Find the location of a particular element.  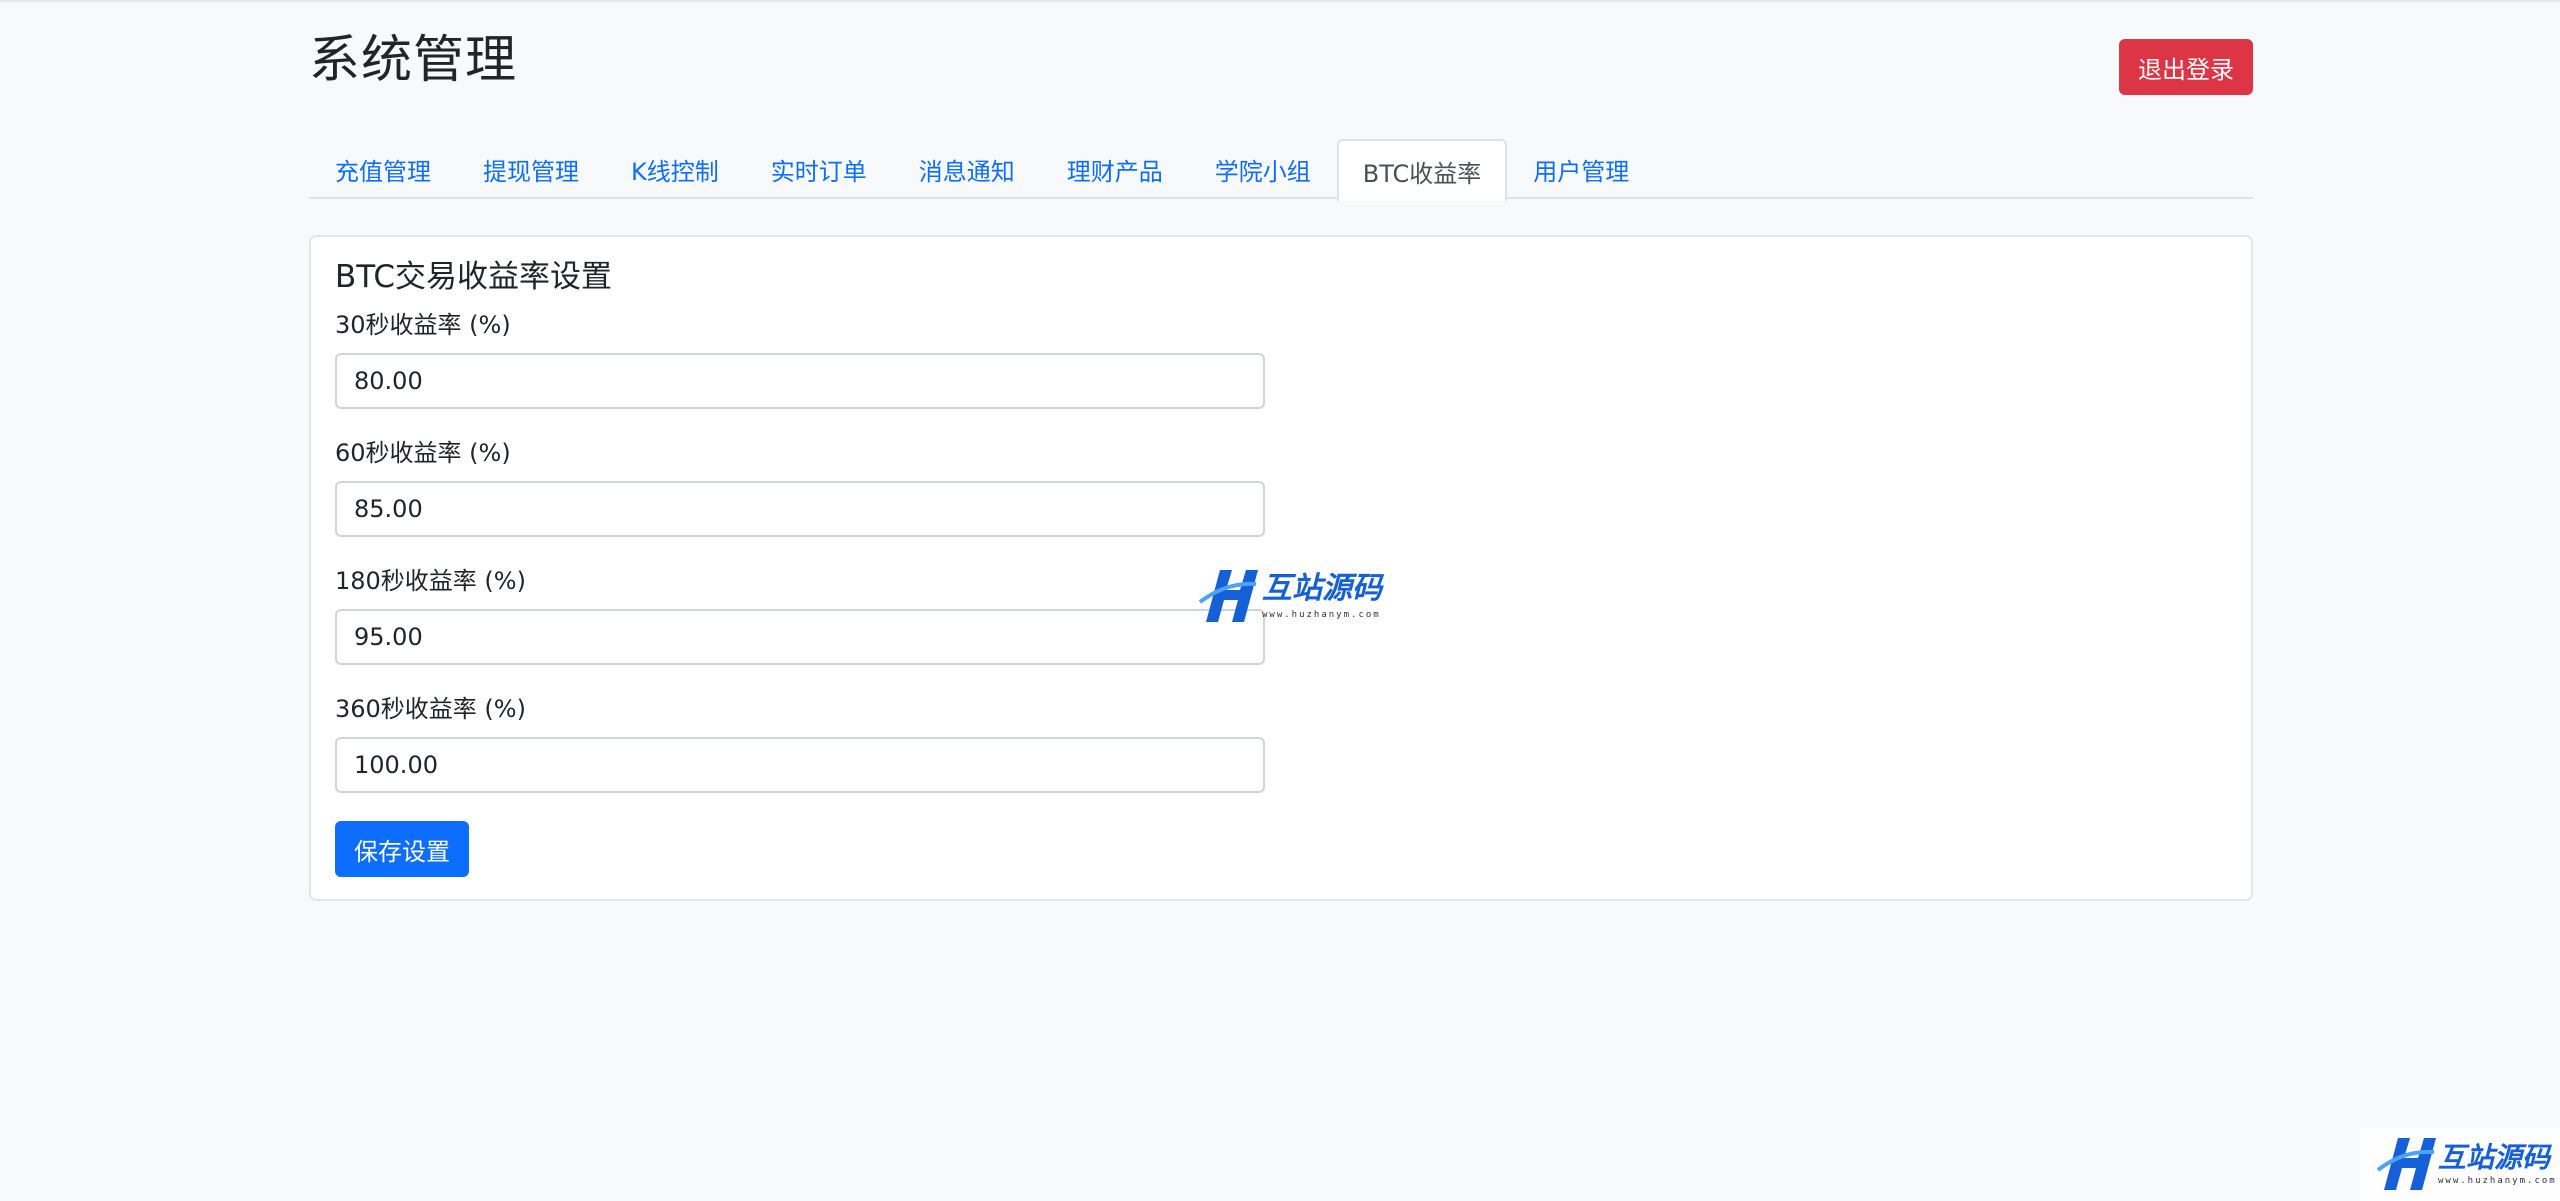

watermark-logo: 互站源码 www.huzhanym.com is located at coordinates (1289, 597).